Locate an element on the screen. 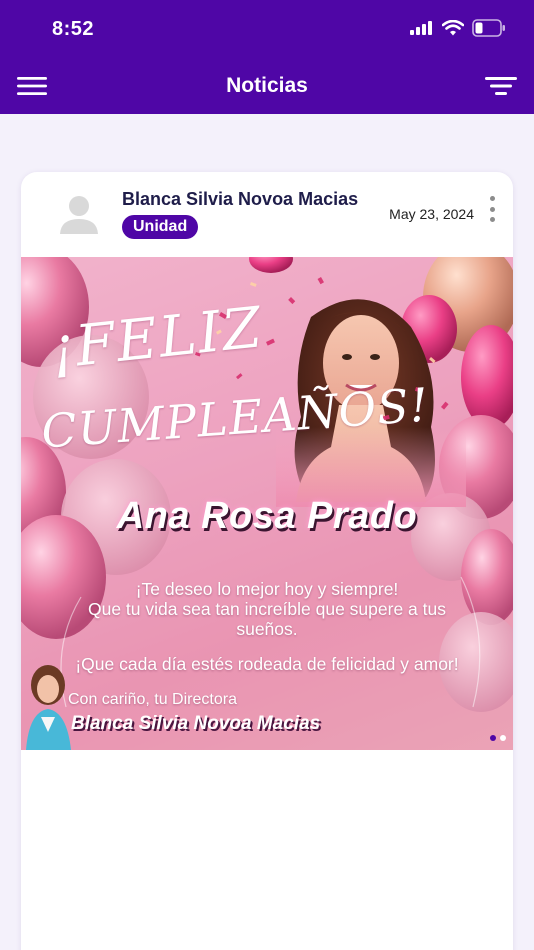 The image size is (534, 950). banner-message-1: ¡Te deseo lo mejor hoy y siempre! is located at coordinates (267, 589).